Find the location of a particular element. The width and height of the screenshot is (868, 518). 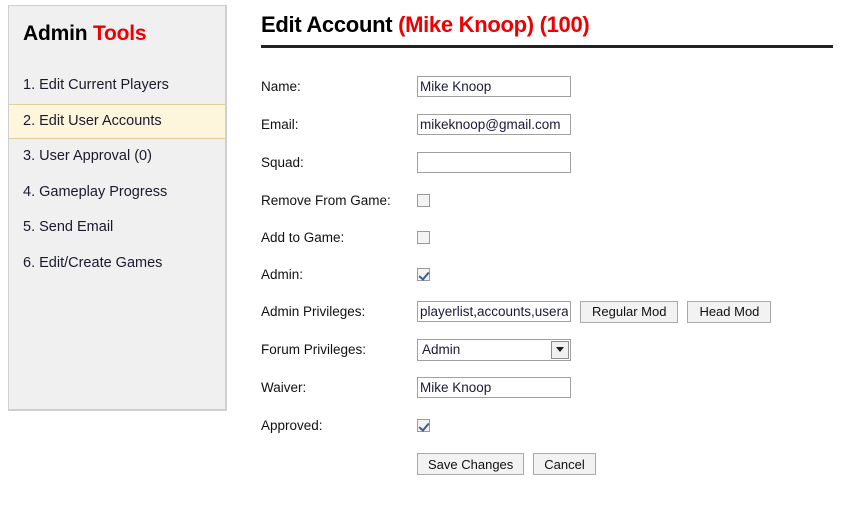

squad-field-area is located at coordinates (494, 162).